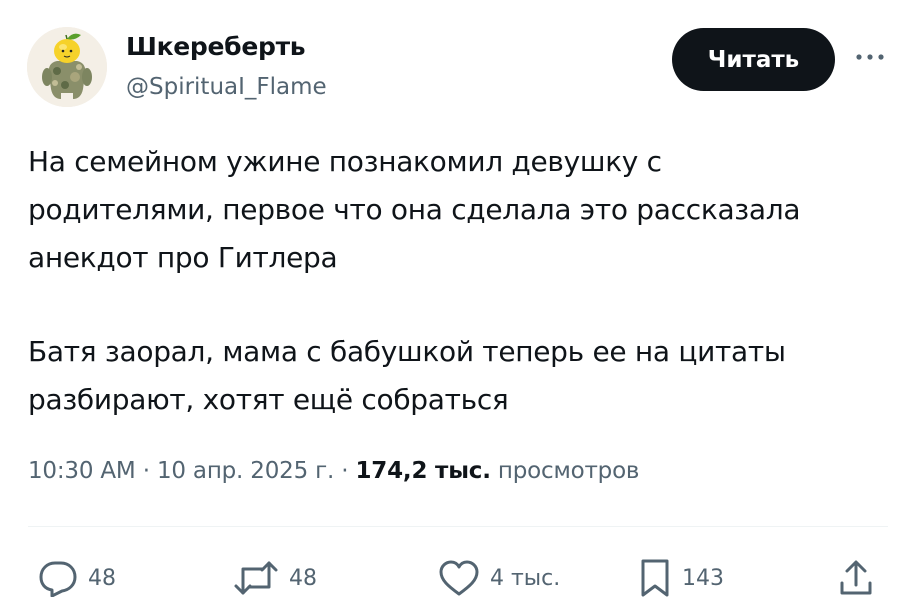 This screenshot has height=615, width=918. What do you see at coordinates (423, 471) in the screenshot?
I see `views-count: 174,2 тыс.` at bounding box center [423, 471].